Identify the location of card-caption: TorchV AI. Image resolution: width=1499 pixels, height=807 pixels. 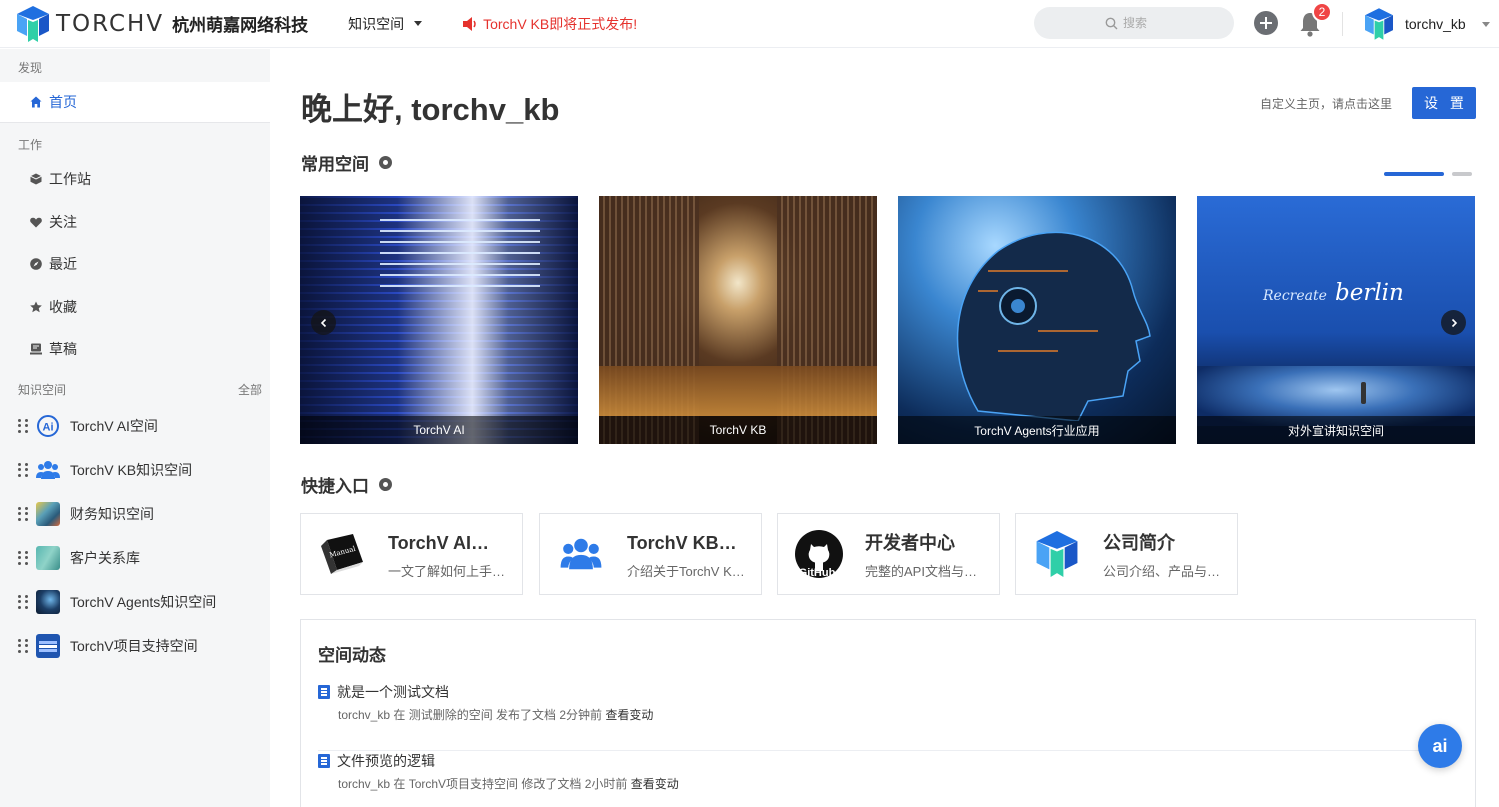
(439, 430).